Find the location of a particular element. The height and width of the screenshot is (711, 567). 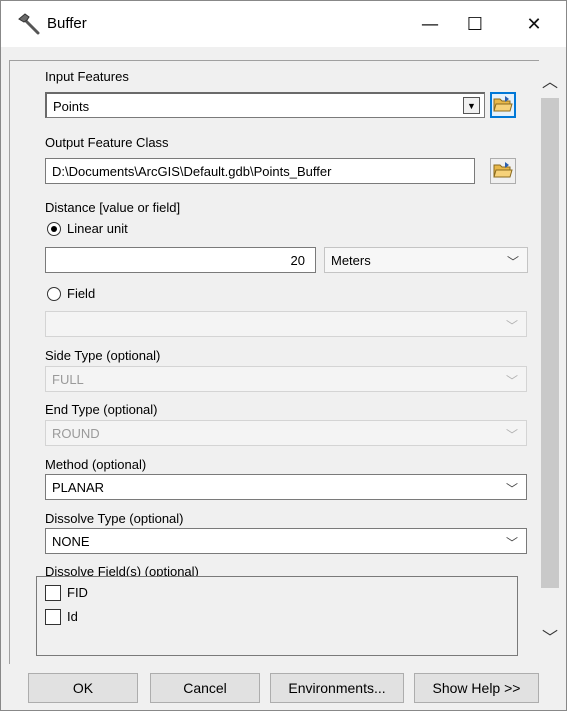

button-bar: OK Cancel Environments... Show Help >> is located at coordinates (283, 687).